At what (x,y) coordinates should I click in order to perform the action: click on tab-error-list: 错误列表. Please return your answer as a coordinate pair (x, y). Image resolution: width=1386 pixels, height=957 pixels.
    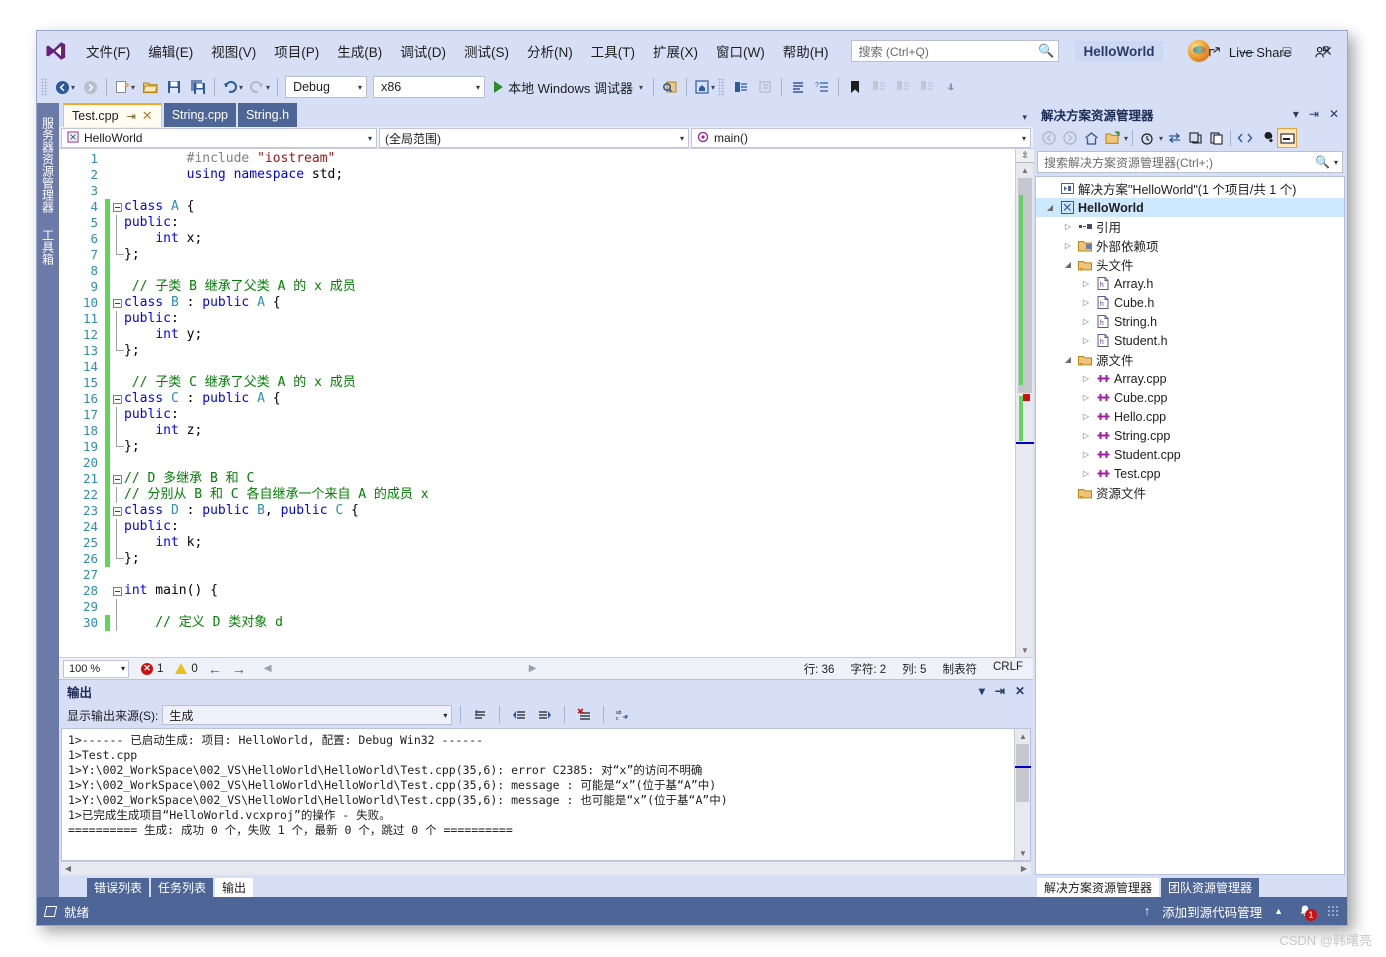
    Looking at the image, I should click on (118, 887).